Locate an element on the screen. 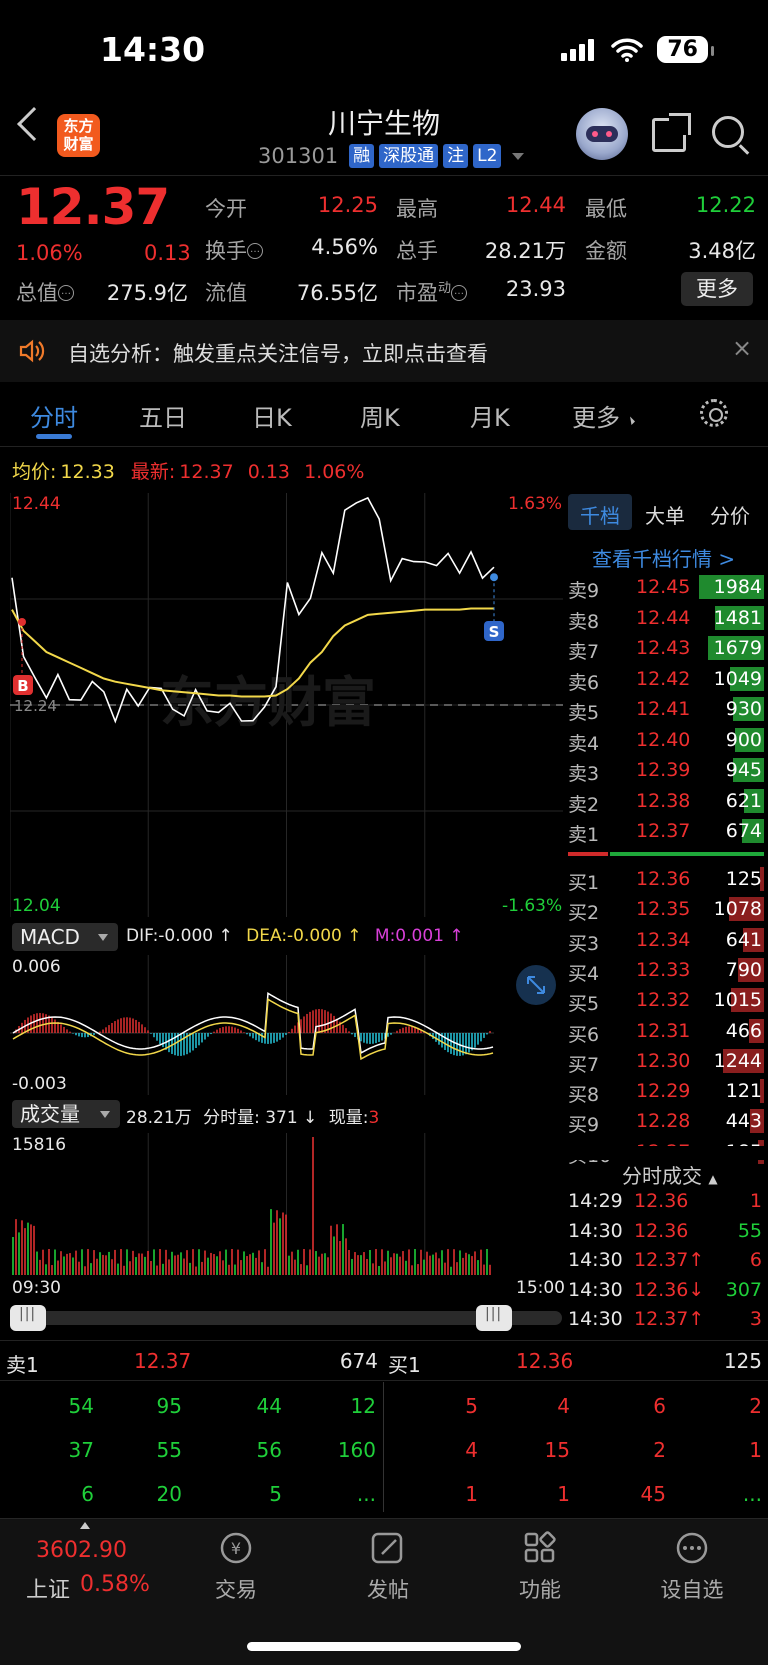  stock-code-row: 301301 融 深股通 注 L2 is located at coordinates (391, 156).